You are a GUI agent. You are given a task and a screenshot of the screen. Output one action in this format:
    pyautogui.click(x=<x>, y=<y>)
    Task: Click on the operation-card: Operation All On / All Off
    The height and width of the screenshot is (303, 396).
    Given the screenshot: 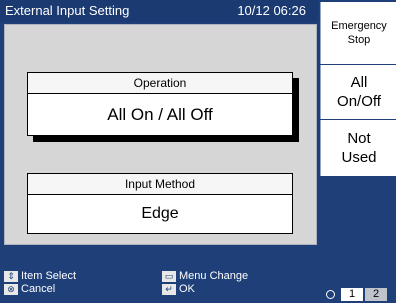 What is the action you would take?
    pyautogui.click(x=160, y=104)
    